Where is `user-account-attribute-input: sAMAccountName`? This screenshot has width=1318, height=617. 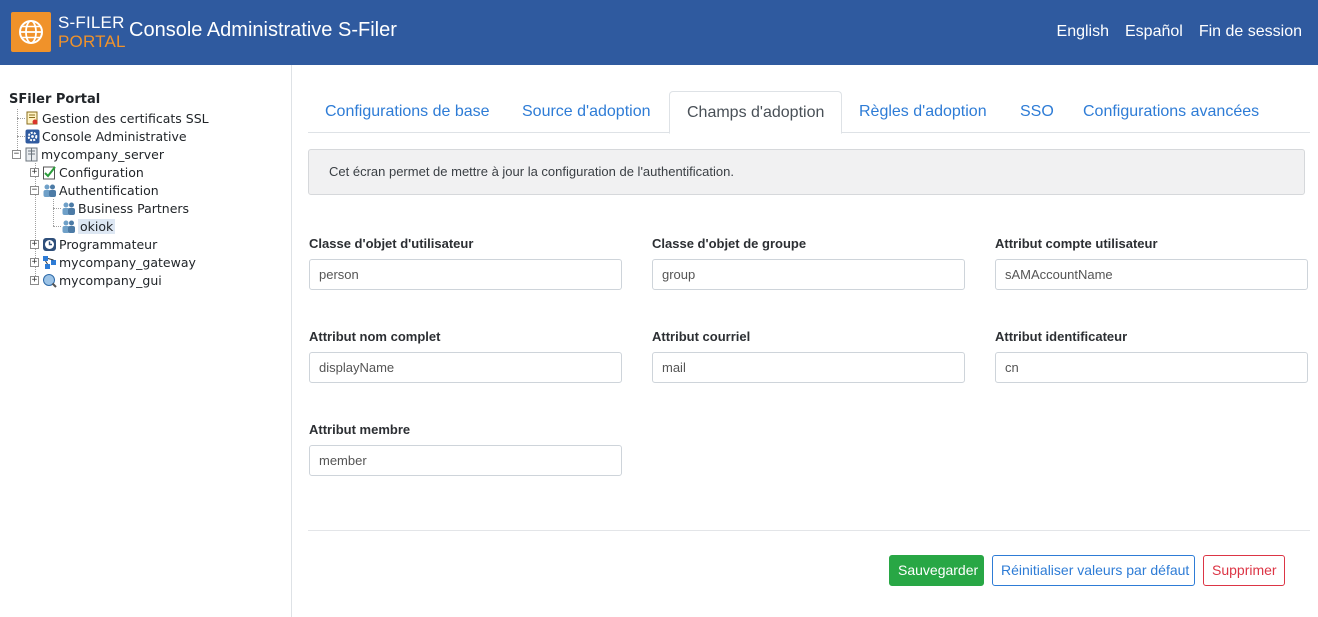 user-account-attribute-input: sAMAccountName is located at coordinates (1151, 274).